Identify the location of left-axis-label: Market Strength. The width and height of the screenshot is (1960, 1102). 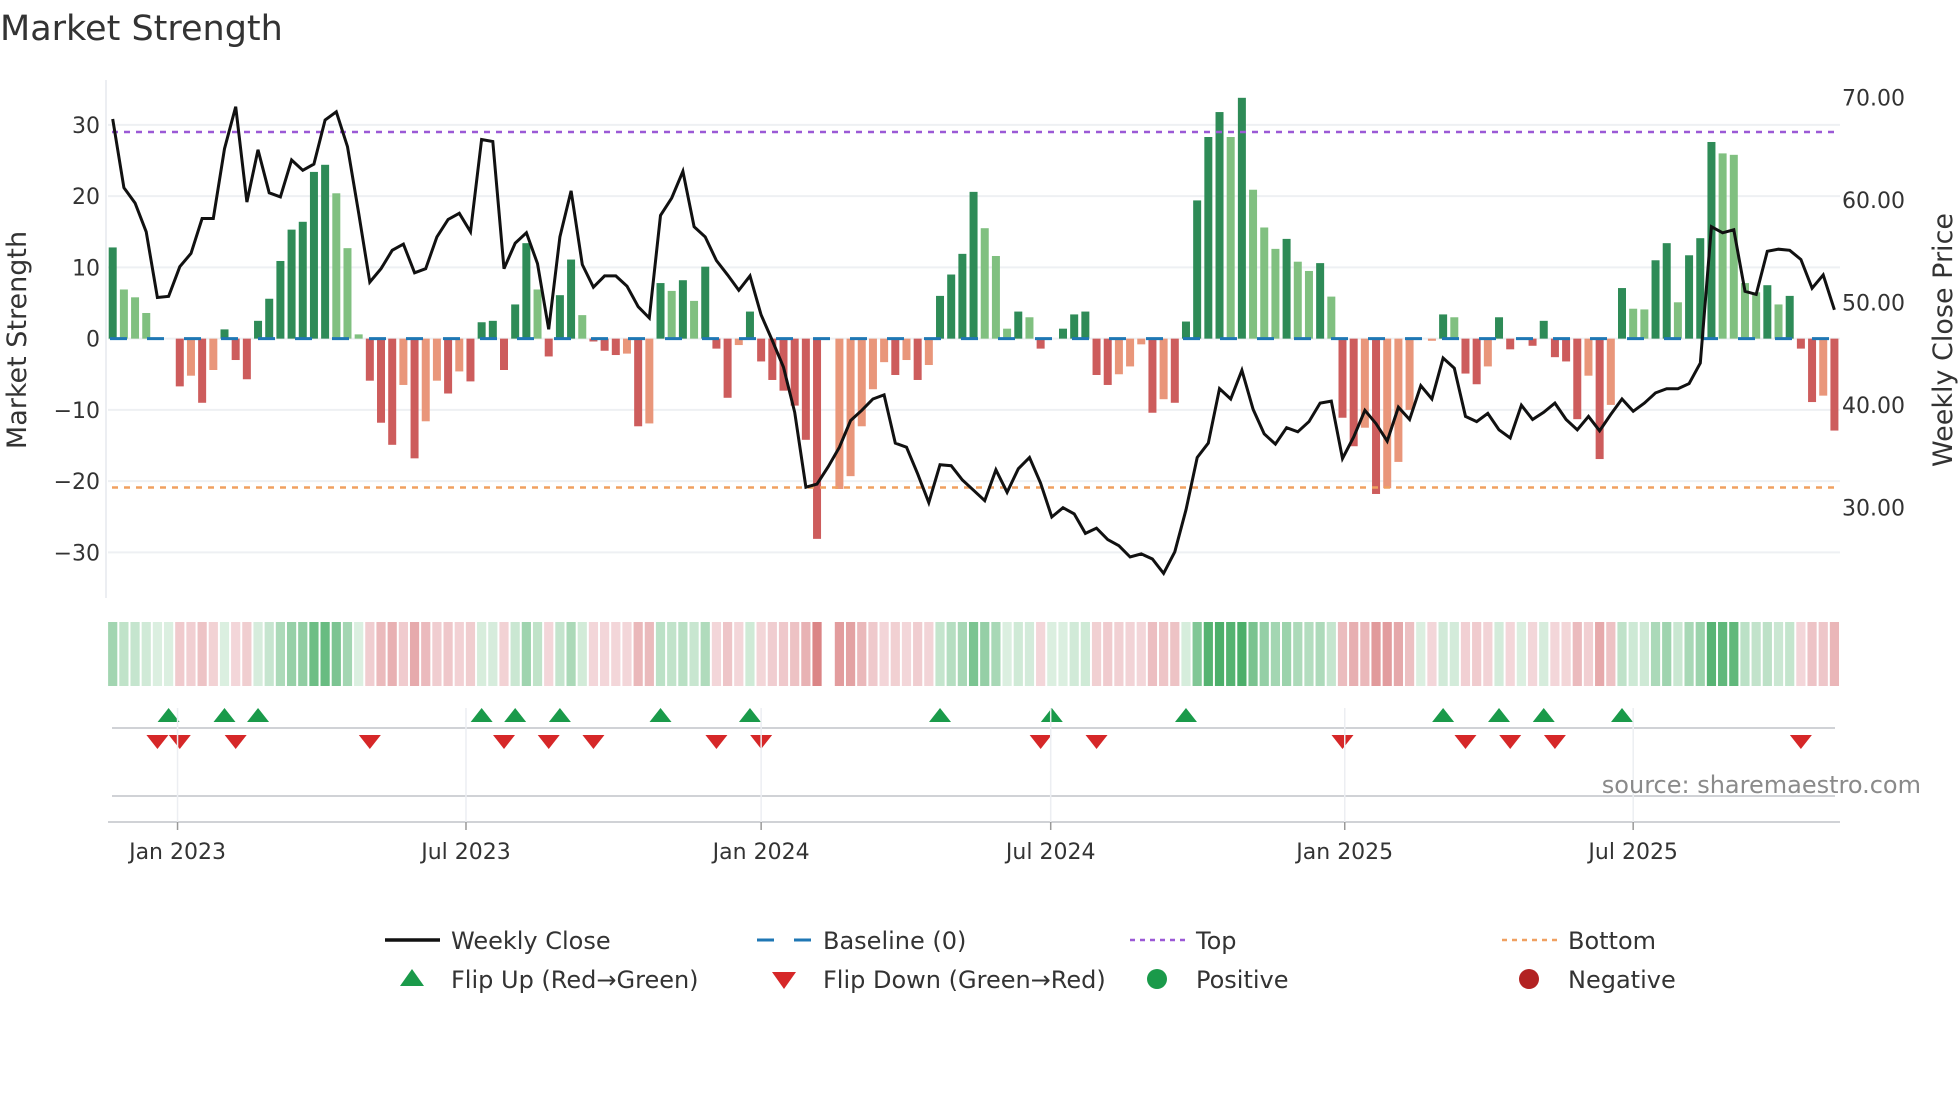
(17, 340).